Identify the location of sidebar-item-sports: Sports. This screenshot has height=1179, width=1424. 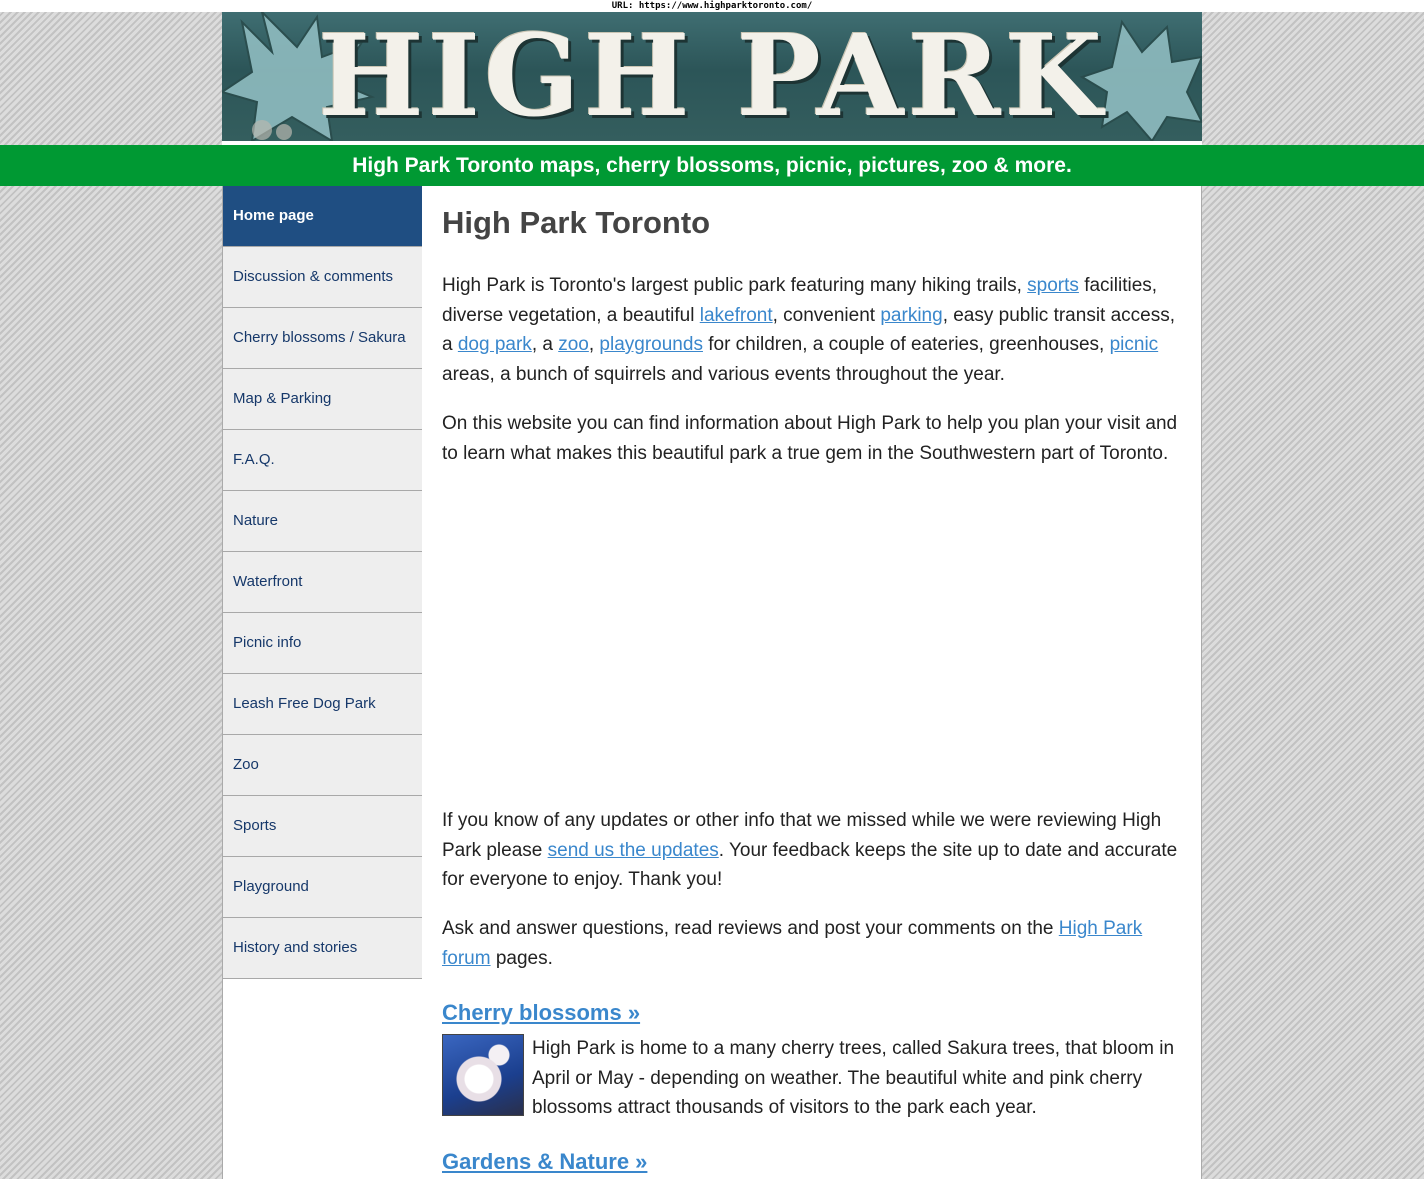
(323, 826).